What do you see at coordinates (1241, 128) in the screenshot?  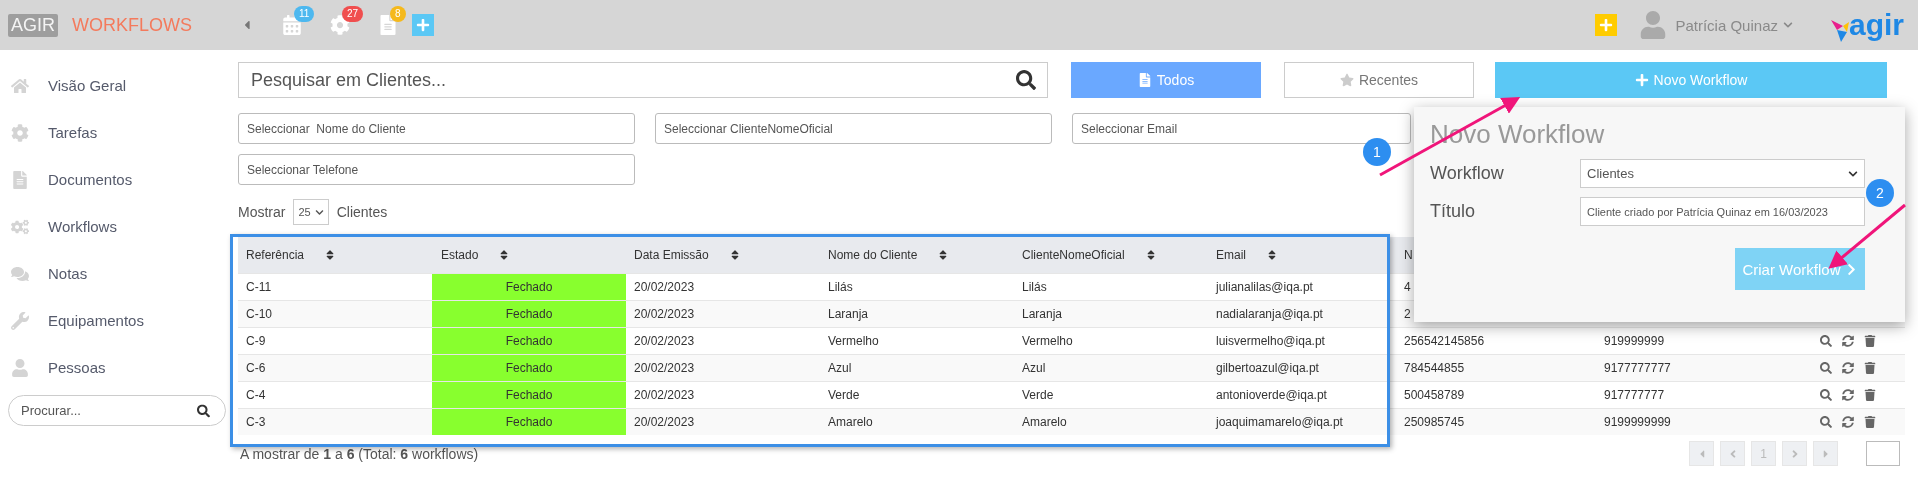 I see `filter-field: Seleccionar Email` at bounding box center [1241, 128].